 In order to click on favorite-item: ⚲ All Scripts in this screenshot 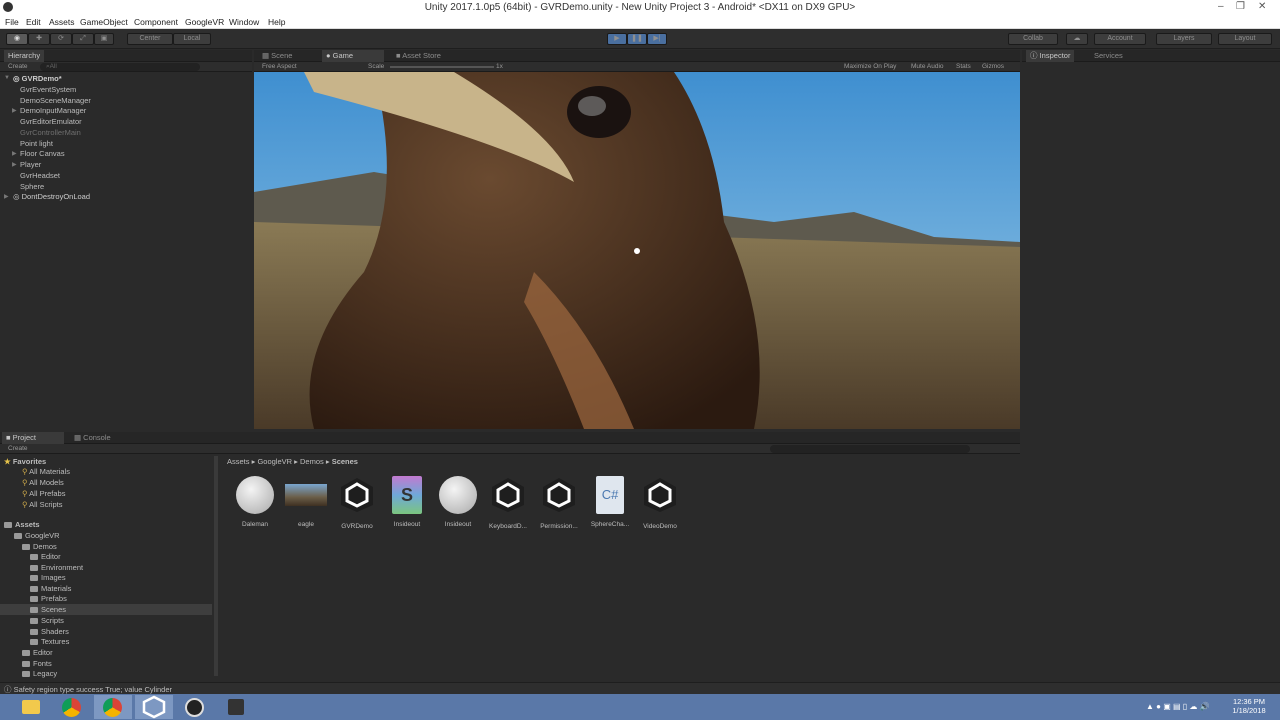, I will do `click(42, 504)`.